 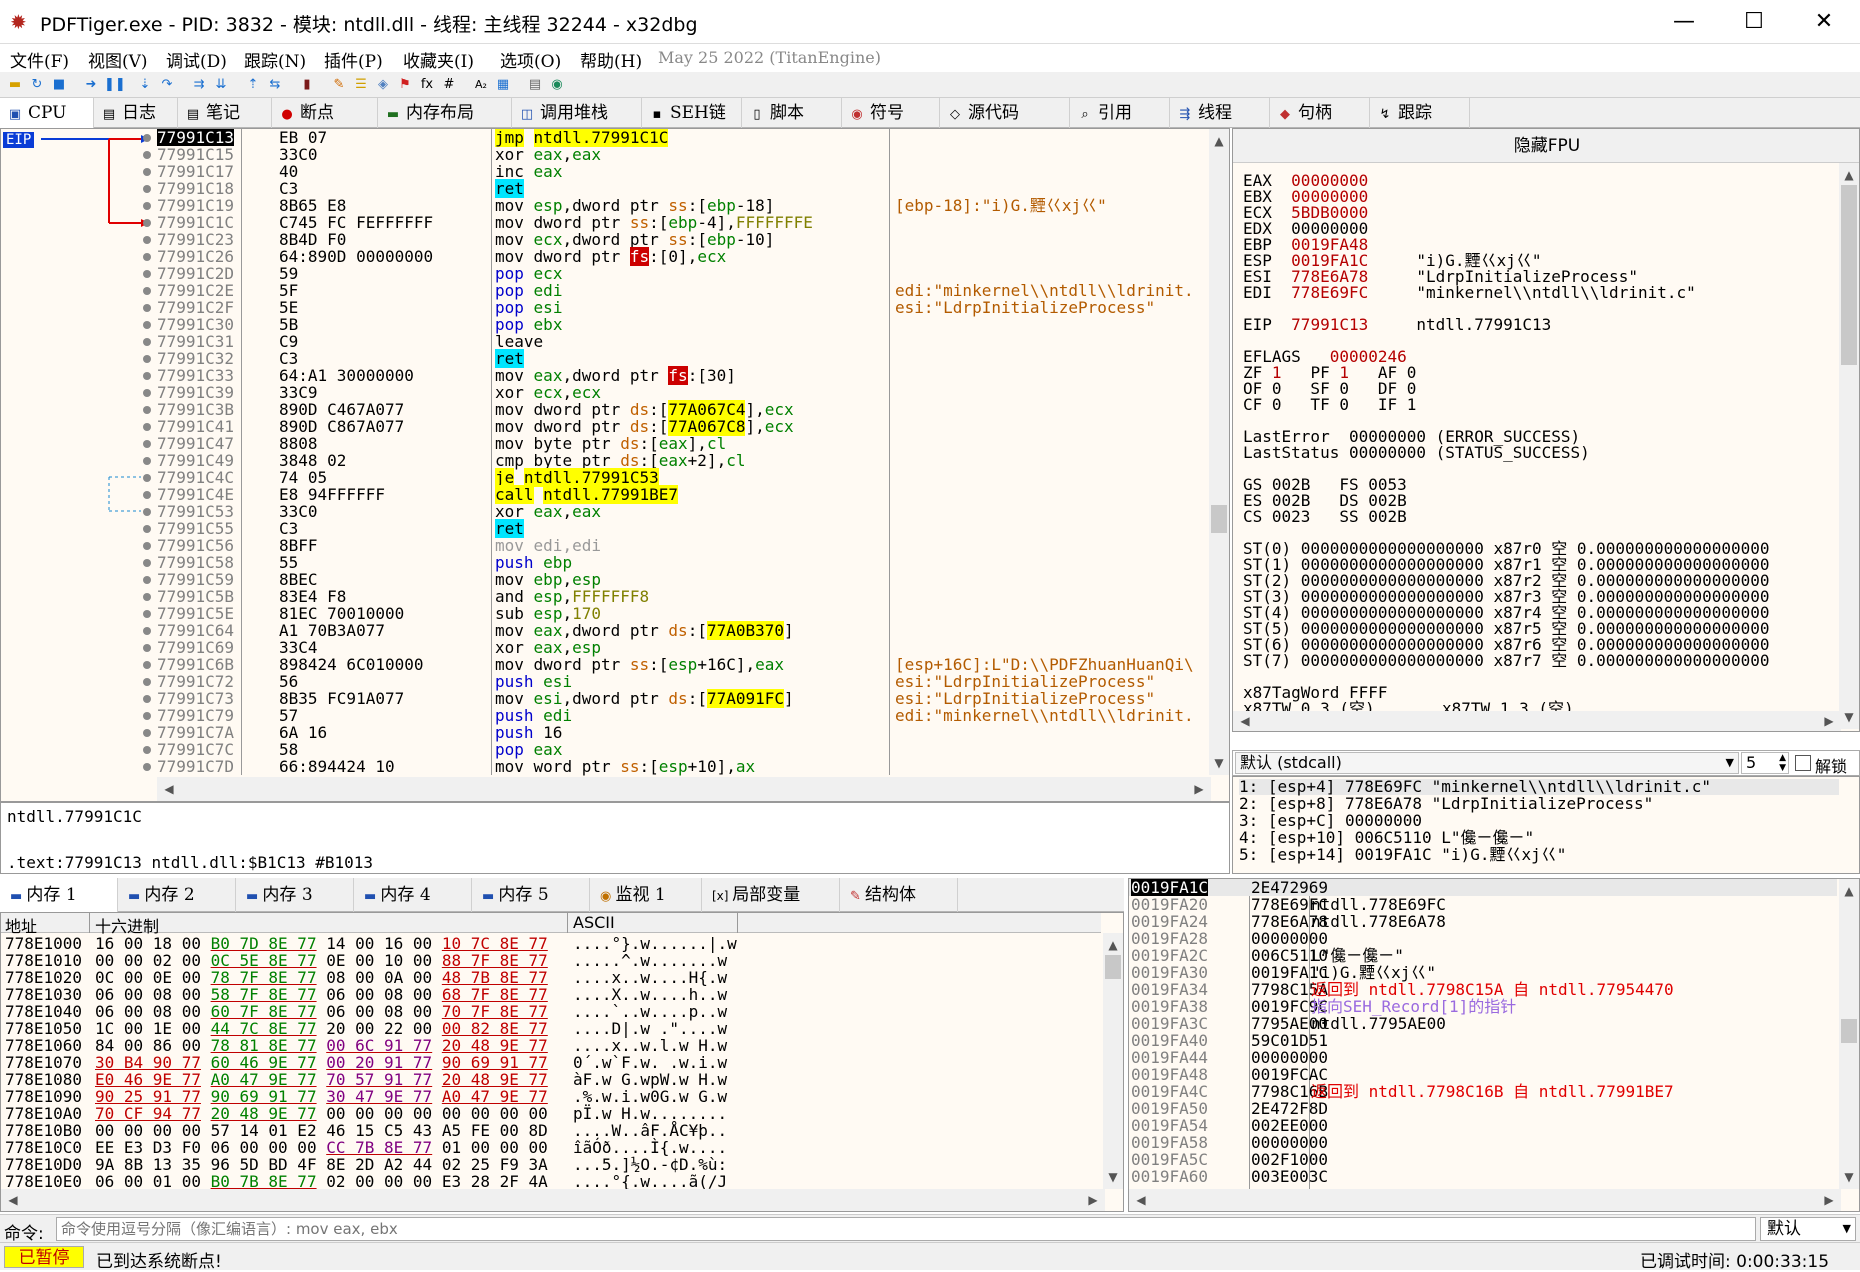 I want to click on flags-row: CF 0 TF 0 IF 1, so click(x=1329, y=405).